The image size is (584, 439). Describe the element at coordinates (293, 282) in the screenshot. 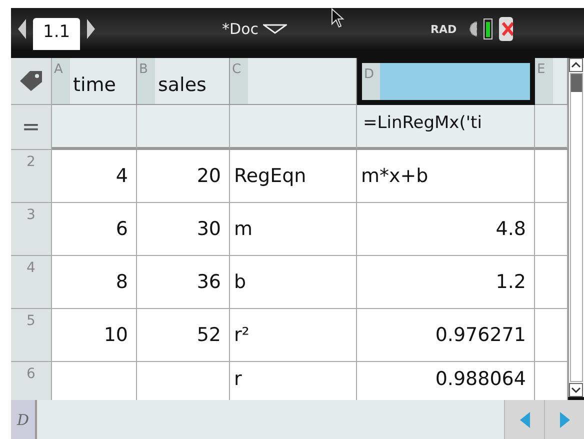

I see `table-cell: b` at that location.